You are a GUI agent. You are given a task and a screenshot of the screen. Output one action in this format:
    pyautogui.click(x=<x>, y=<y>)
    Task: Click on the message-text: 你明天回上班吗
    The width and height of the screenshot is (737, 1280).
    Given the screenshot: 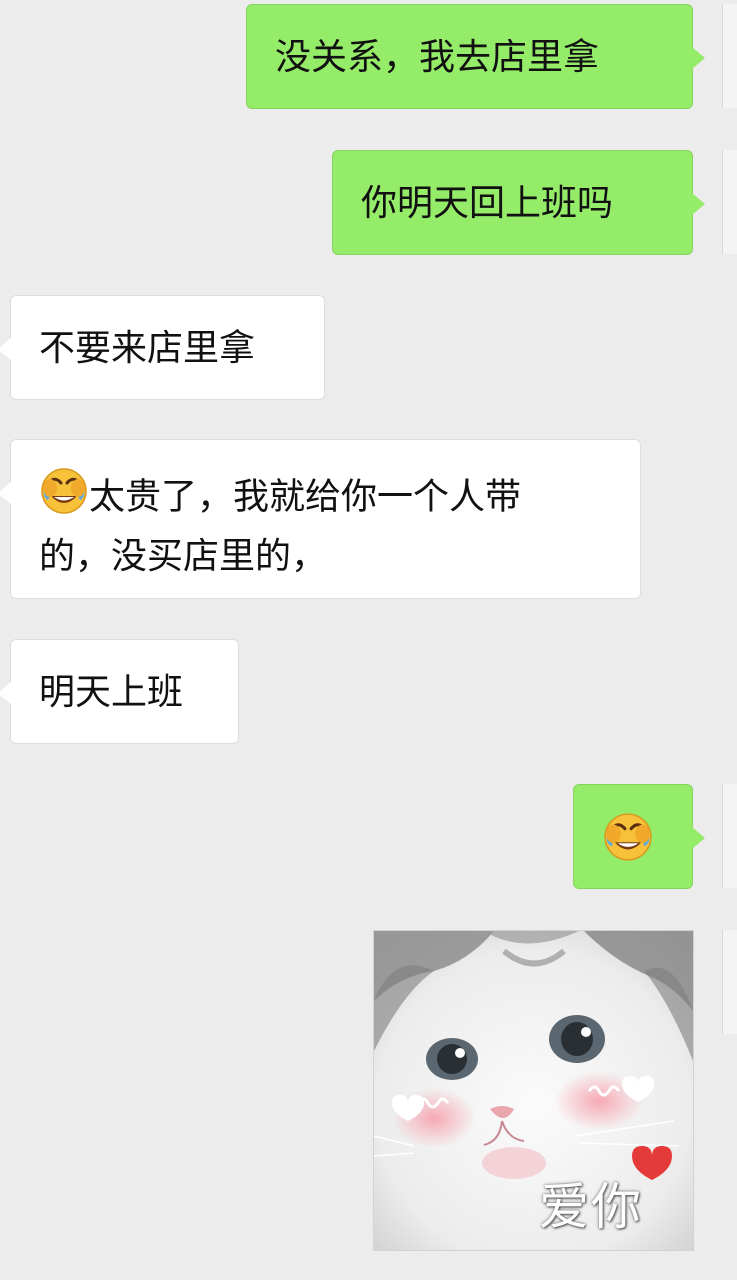 What is the action you would take?
    pyautogui.click(x=487, y=203)
    